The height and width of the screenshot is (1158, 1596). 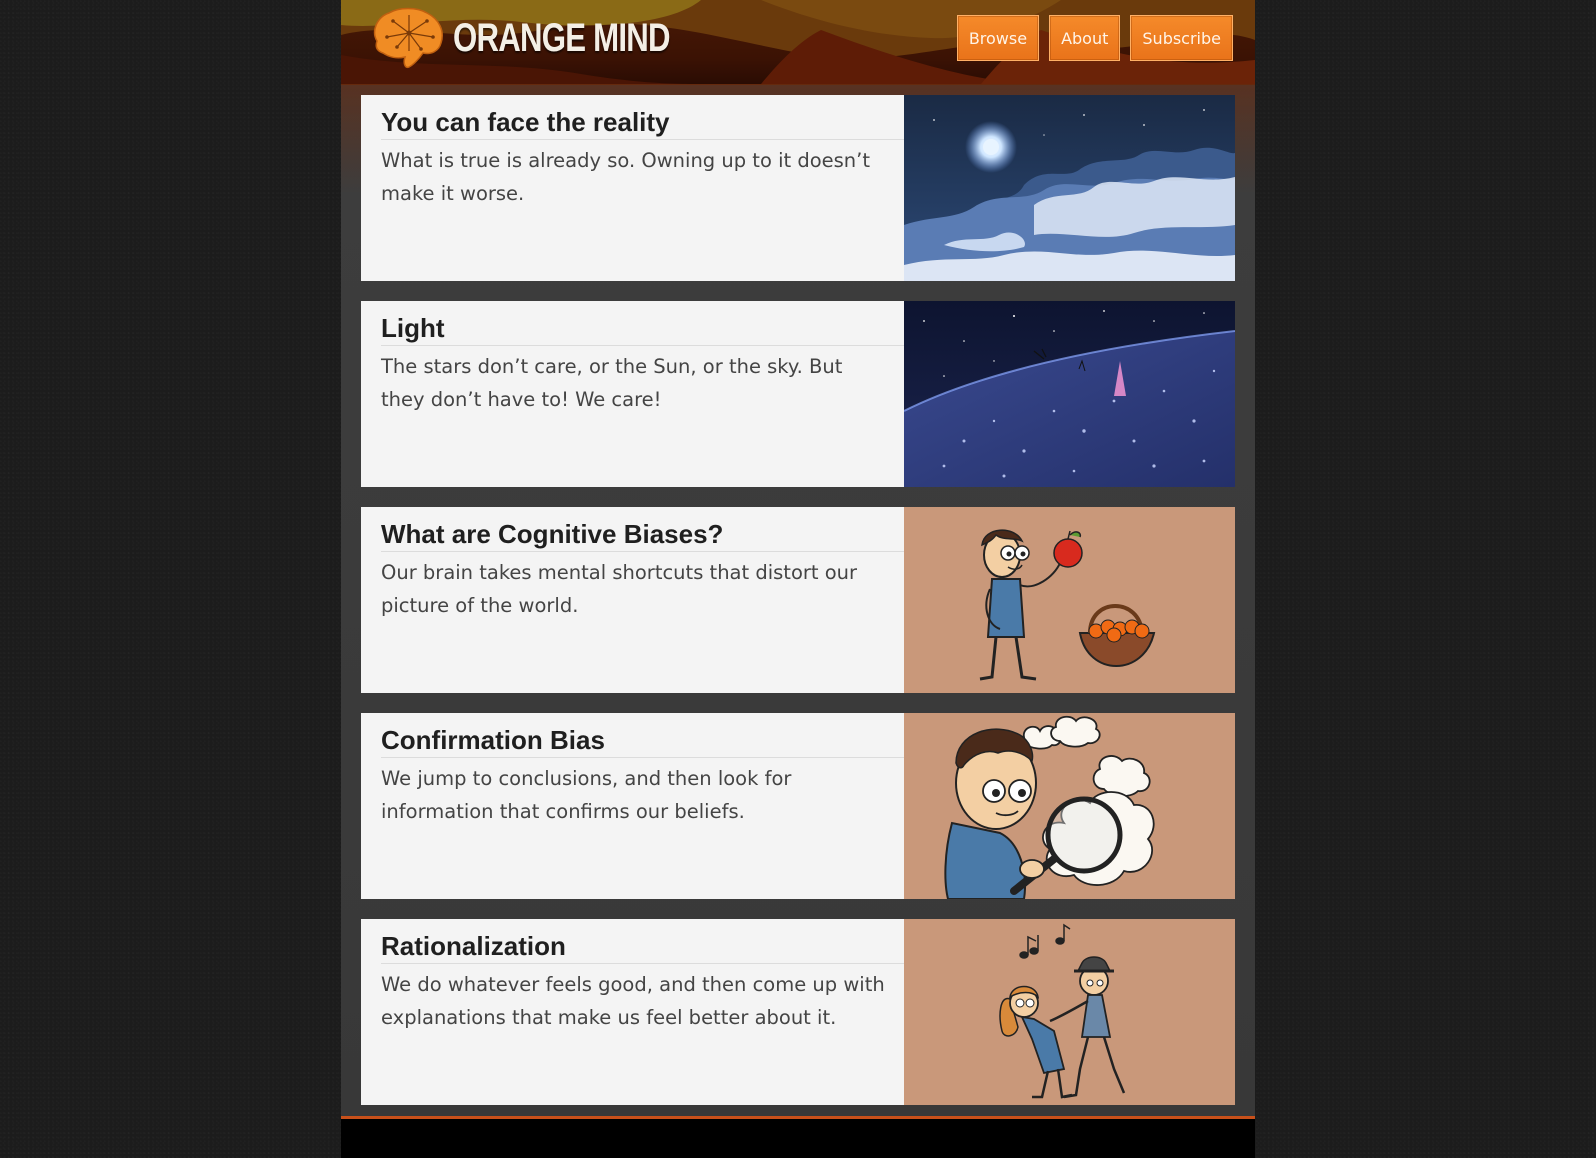 What do you see at coordinates (642, 741) in the screenshot?
I see `article-title: Confirmation Bias` at bounding box center [642, 741].